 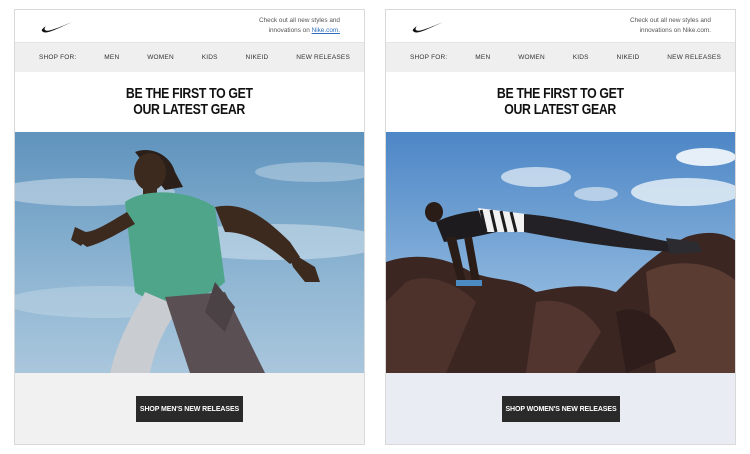 I want to click on cta-area: SHOP MEN'S NEW RELEASES, so click(x=189, y=408).